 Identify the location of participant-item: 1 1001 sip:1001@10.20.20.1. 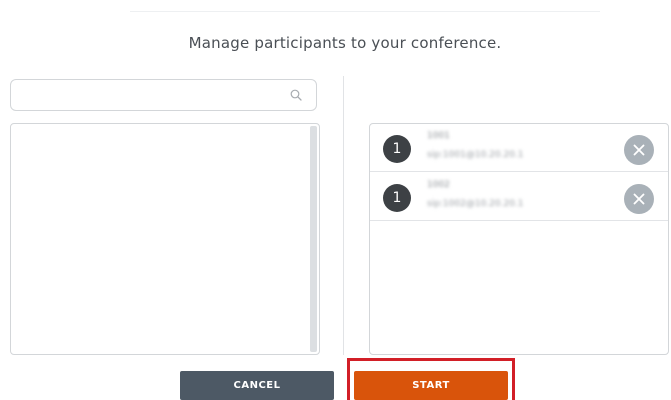
(519, 148).